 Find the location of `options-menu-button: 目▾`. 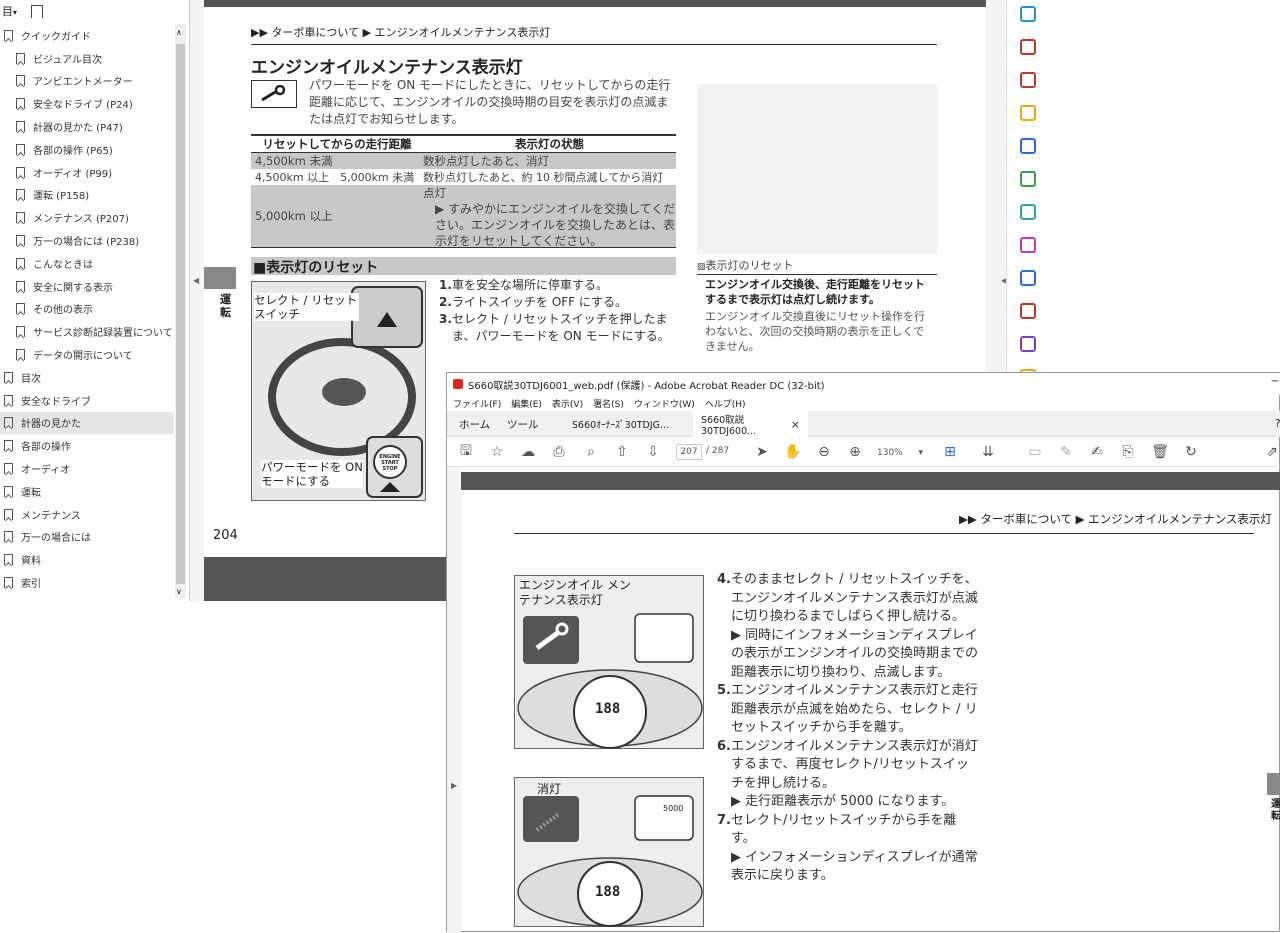

options-menu-button: 目▾ is located at coordinates (9, 11).